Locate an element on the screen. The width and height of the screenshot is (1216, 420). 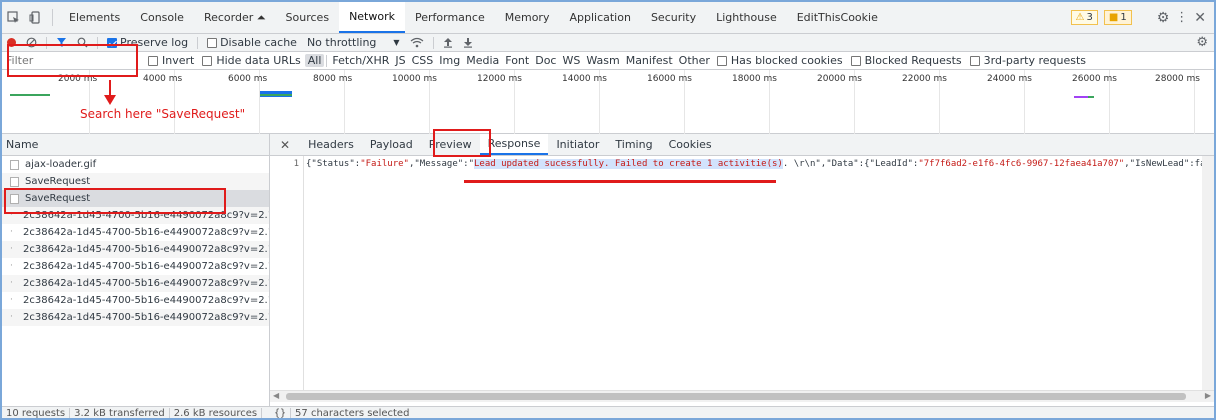
tab-lighthouse: Lighthouse is located at coordinates (746, 17).